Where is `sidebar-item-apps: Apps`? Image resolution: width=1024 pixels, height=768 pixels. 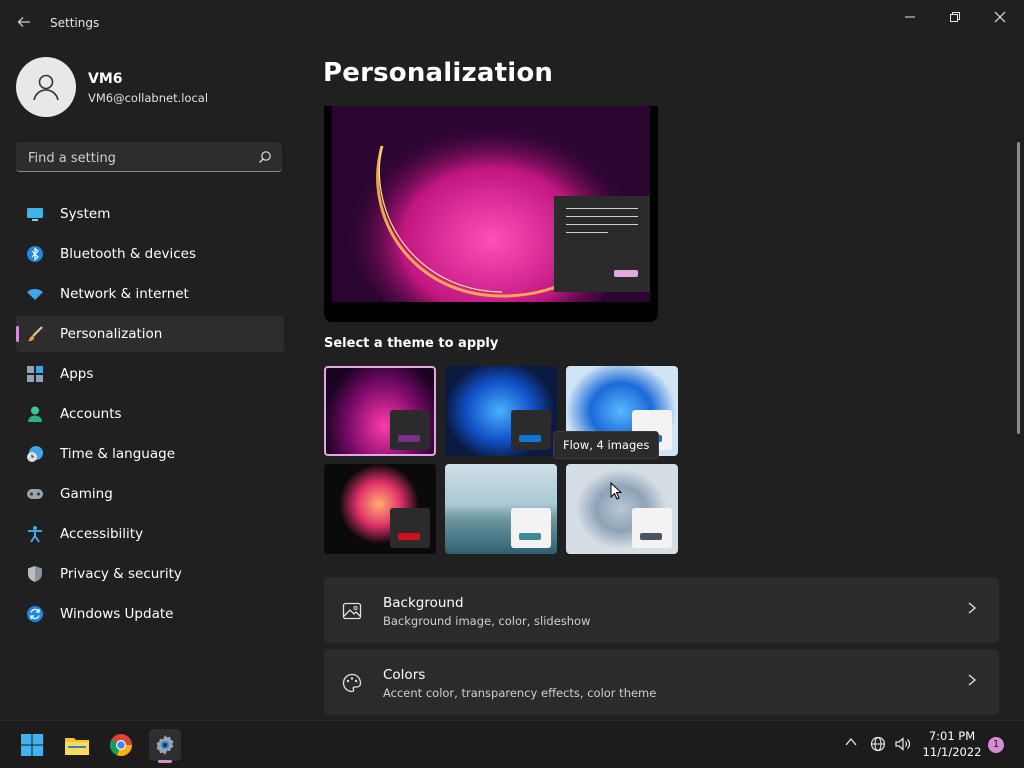
sidebar-item-apps: Apps is located at coordinates (150, 374).